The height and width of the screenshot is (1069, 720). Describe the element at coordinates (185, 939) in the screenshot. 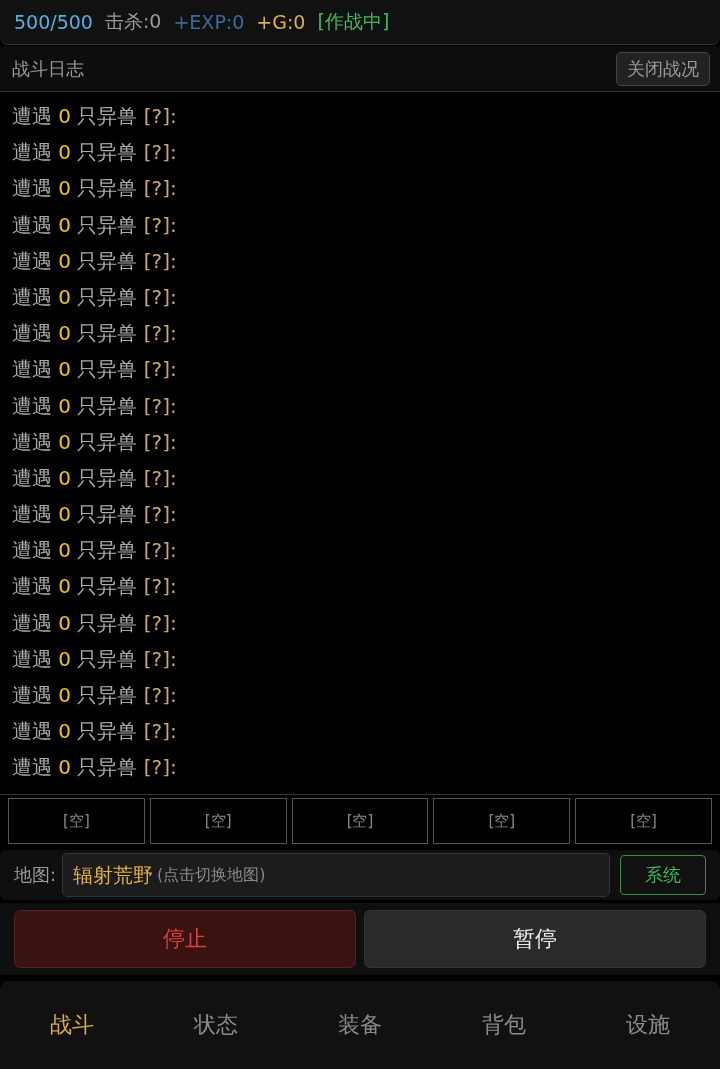

I see `stop-button: 停止` at that location.